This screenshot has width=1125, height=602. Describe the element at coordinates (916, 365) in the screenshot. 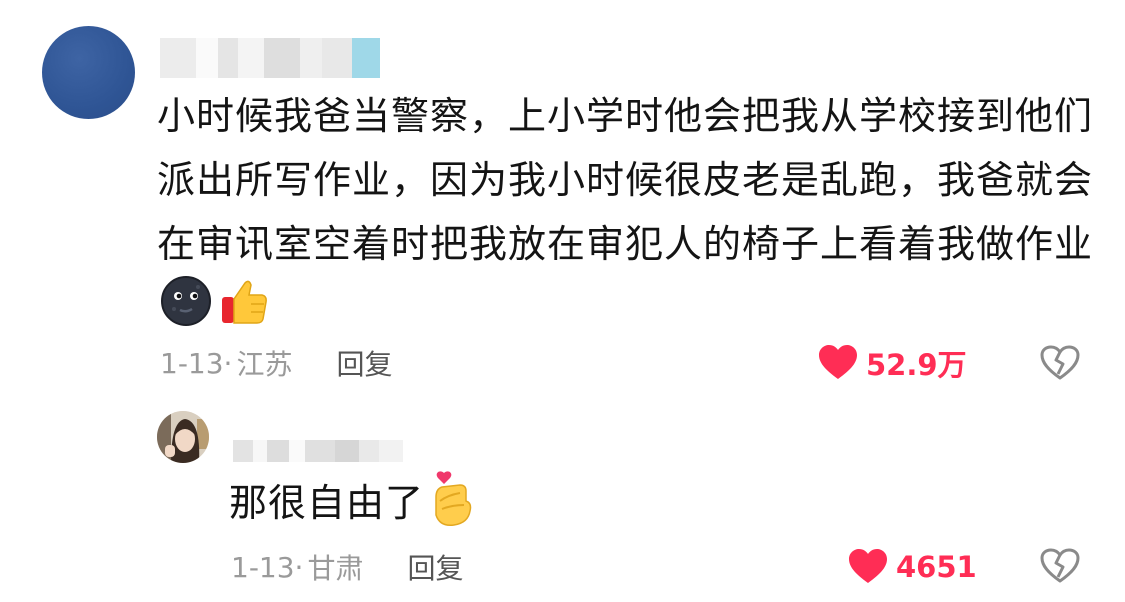

I see `like-count: 52.9万` at that location.